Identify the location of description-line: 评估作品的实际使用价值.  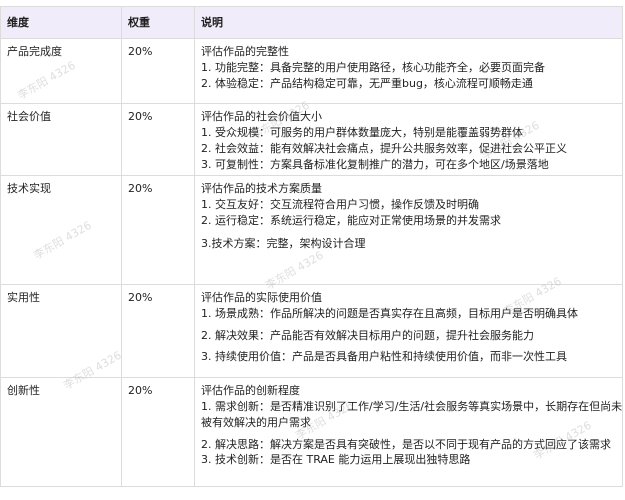
(261, 297).